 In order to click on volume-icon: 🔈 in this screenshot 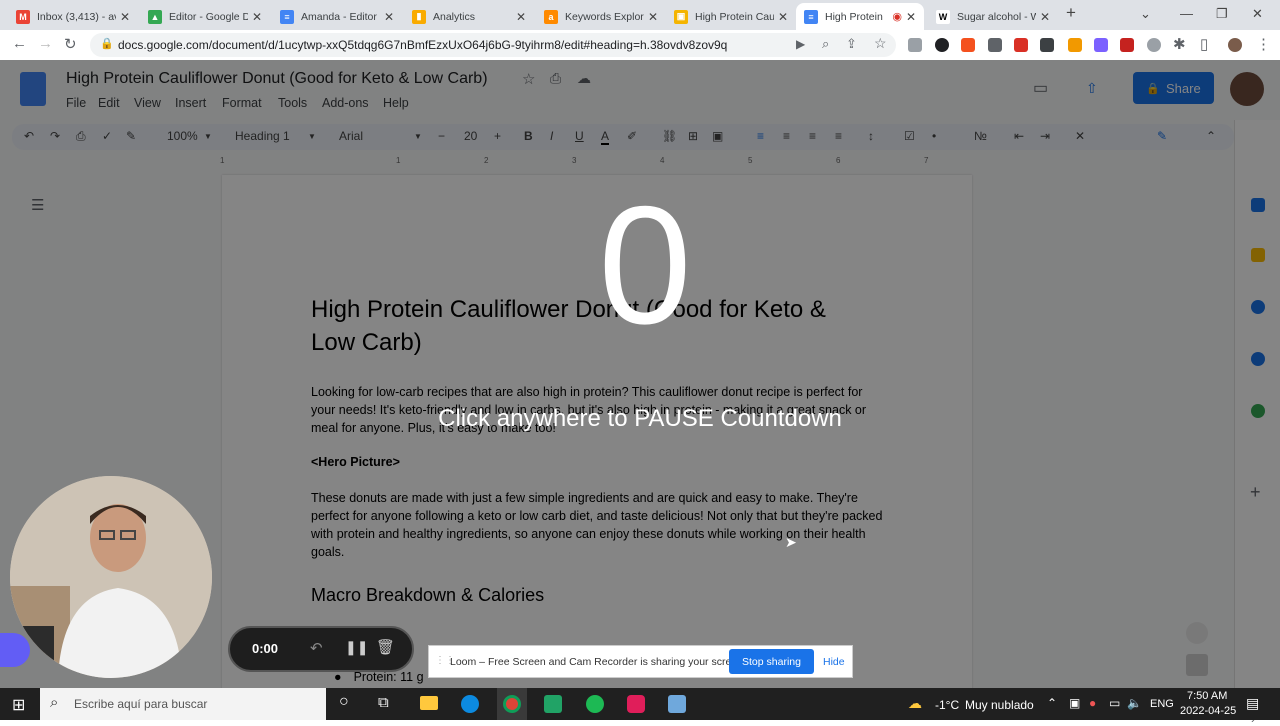, I will do `click(1134, 703)`.